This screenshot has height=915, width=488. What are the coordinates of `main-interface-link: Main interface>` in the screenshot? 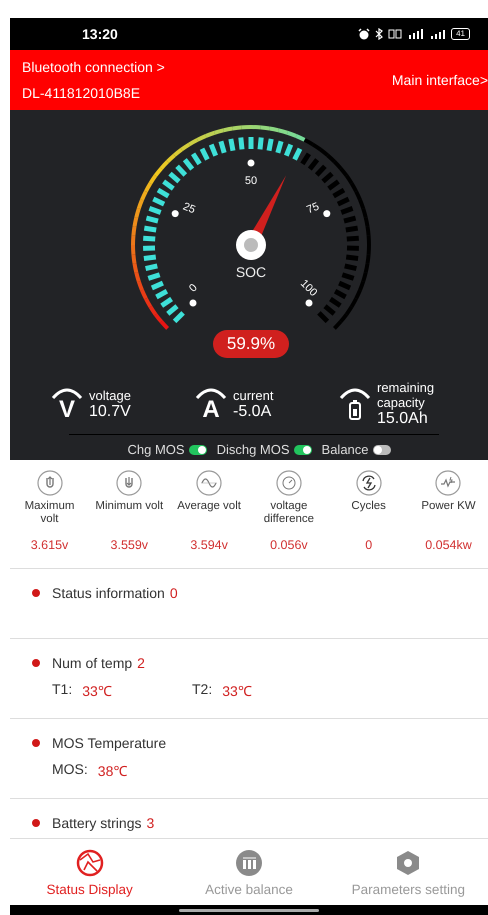 It's located at (440, 80).